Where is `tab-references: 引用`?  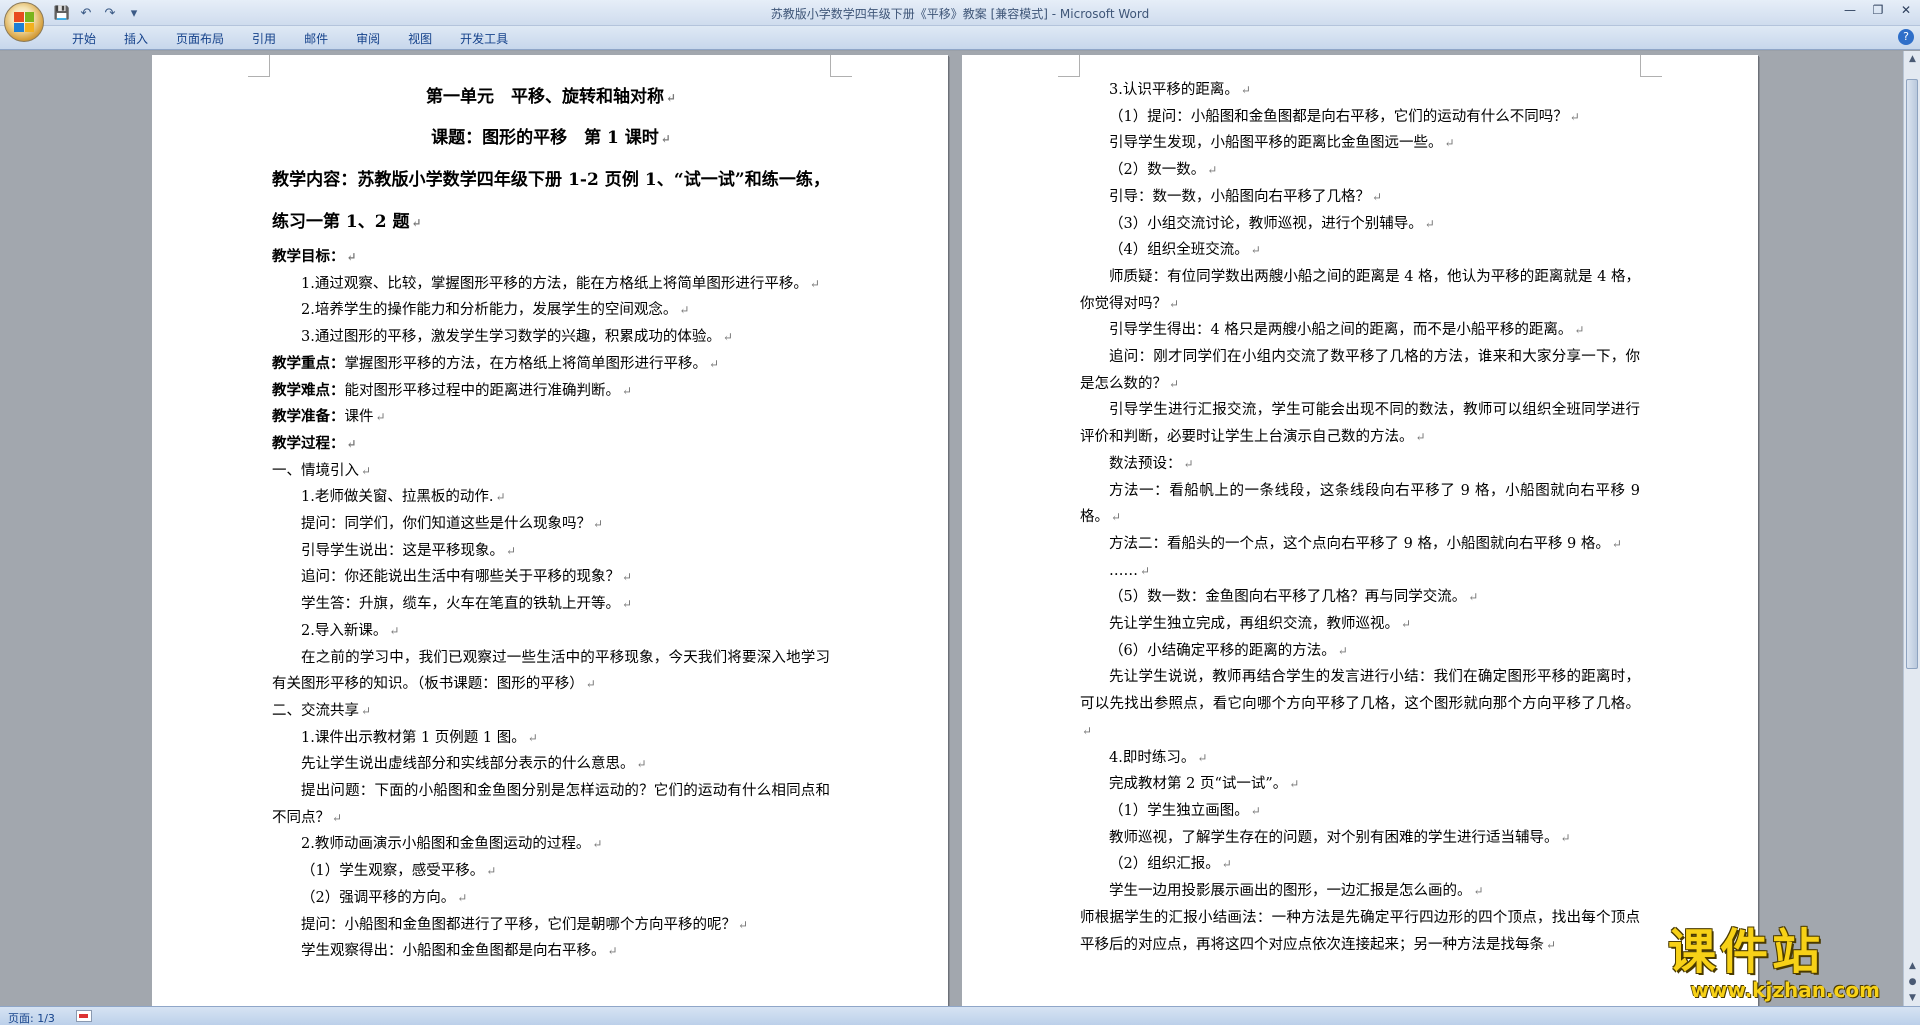 tab-references: 引用 is located at coordinates (264, 39).